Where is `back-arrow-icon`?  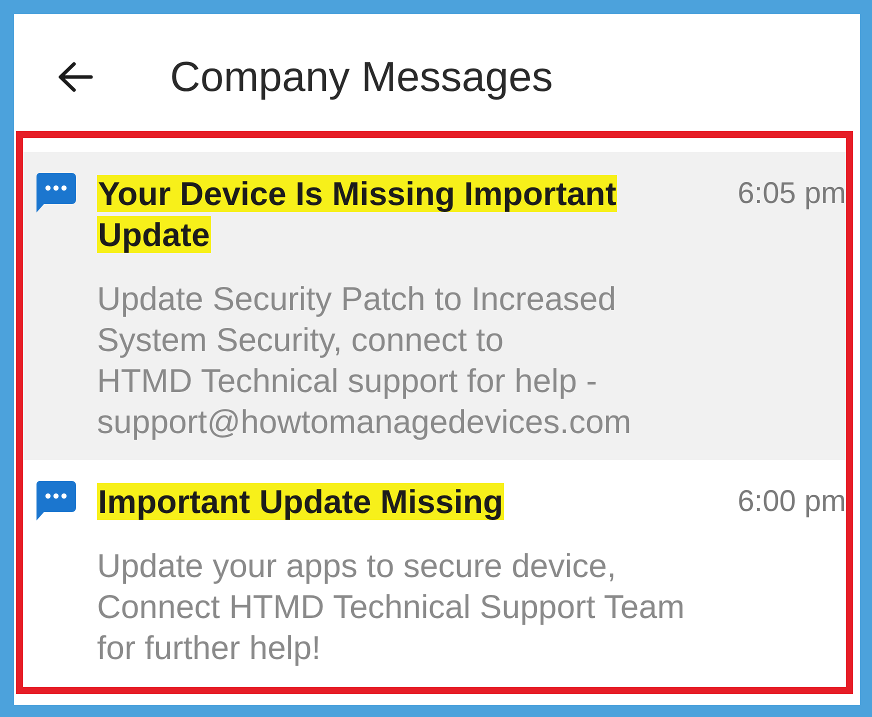
back-arrow-icon is located at coordinates (75, 76).